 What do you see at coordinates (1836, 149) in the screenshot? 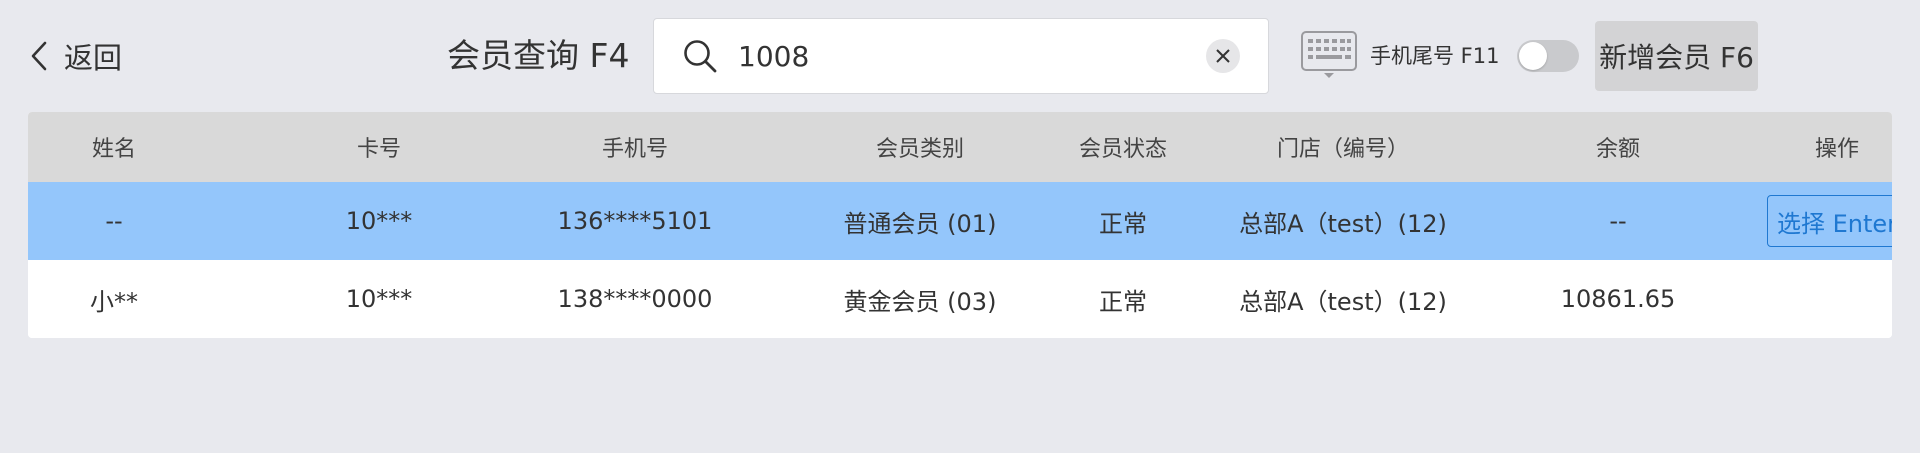
I see `column-header-action: 操作` at bounding box center [1836, 149].